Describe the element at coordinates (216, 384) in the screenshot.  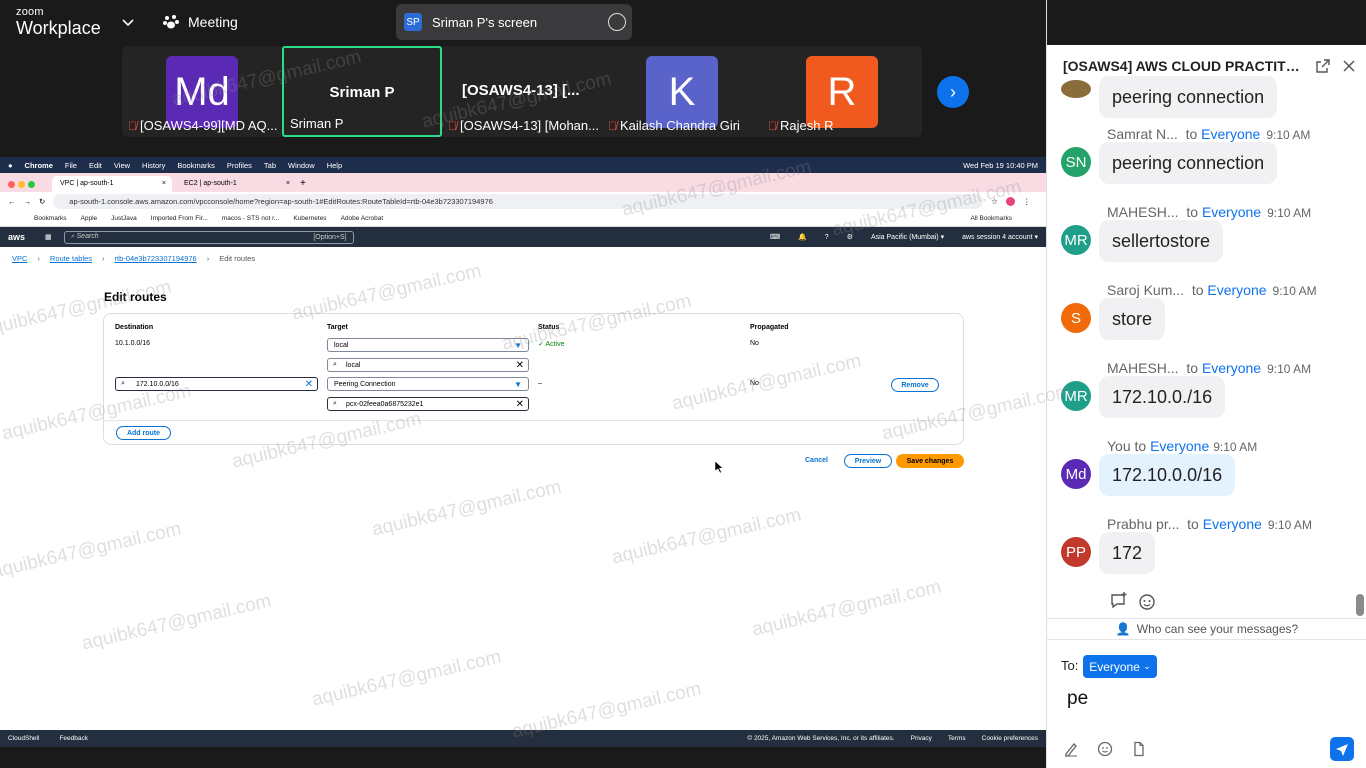
I see `route2-destination-input: ⌕ 172.10.0.0/16 ✕` at that location.